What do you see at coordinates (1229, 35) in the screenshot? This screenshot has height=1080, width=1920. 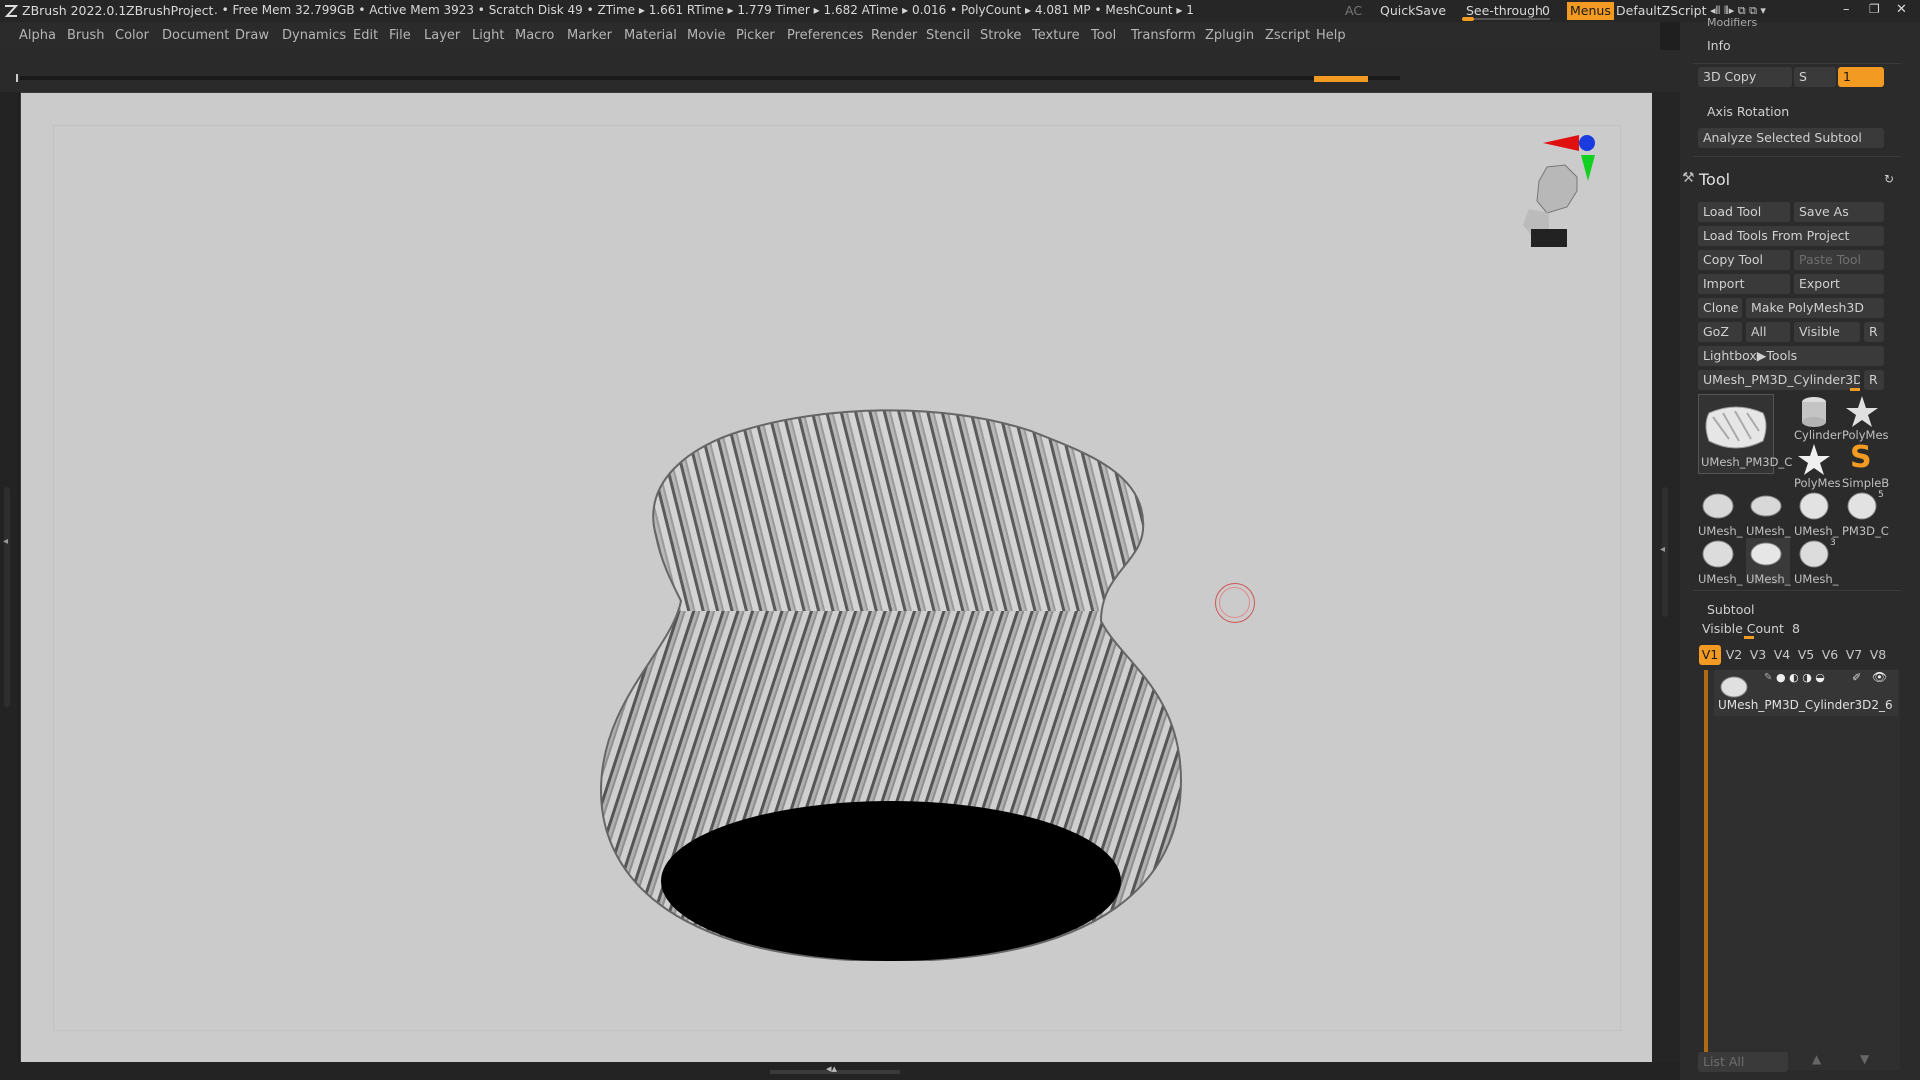 I see `menu-zplugin: Zplugin` at bounding box center [1229, 35].